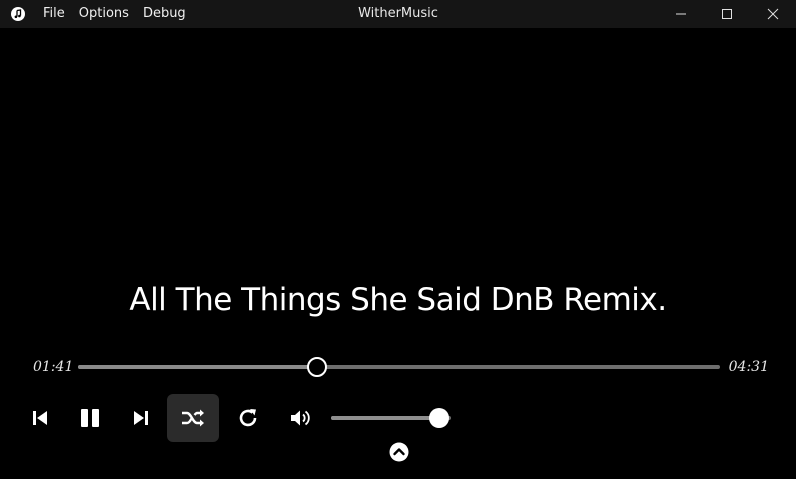 Image resolution: width=796 pixels, height=479 pixels. I want to click on repeat-icon, so click(248, 418).